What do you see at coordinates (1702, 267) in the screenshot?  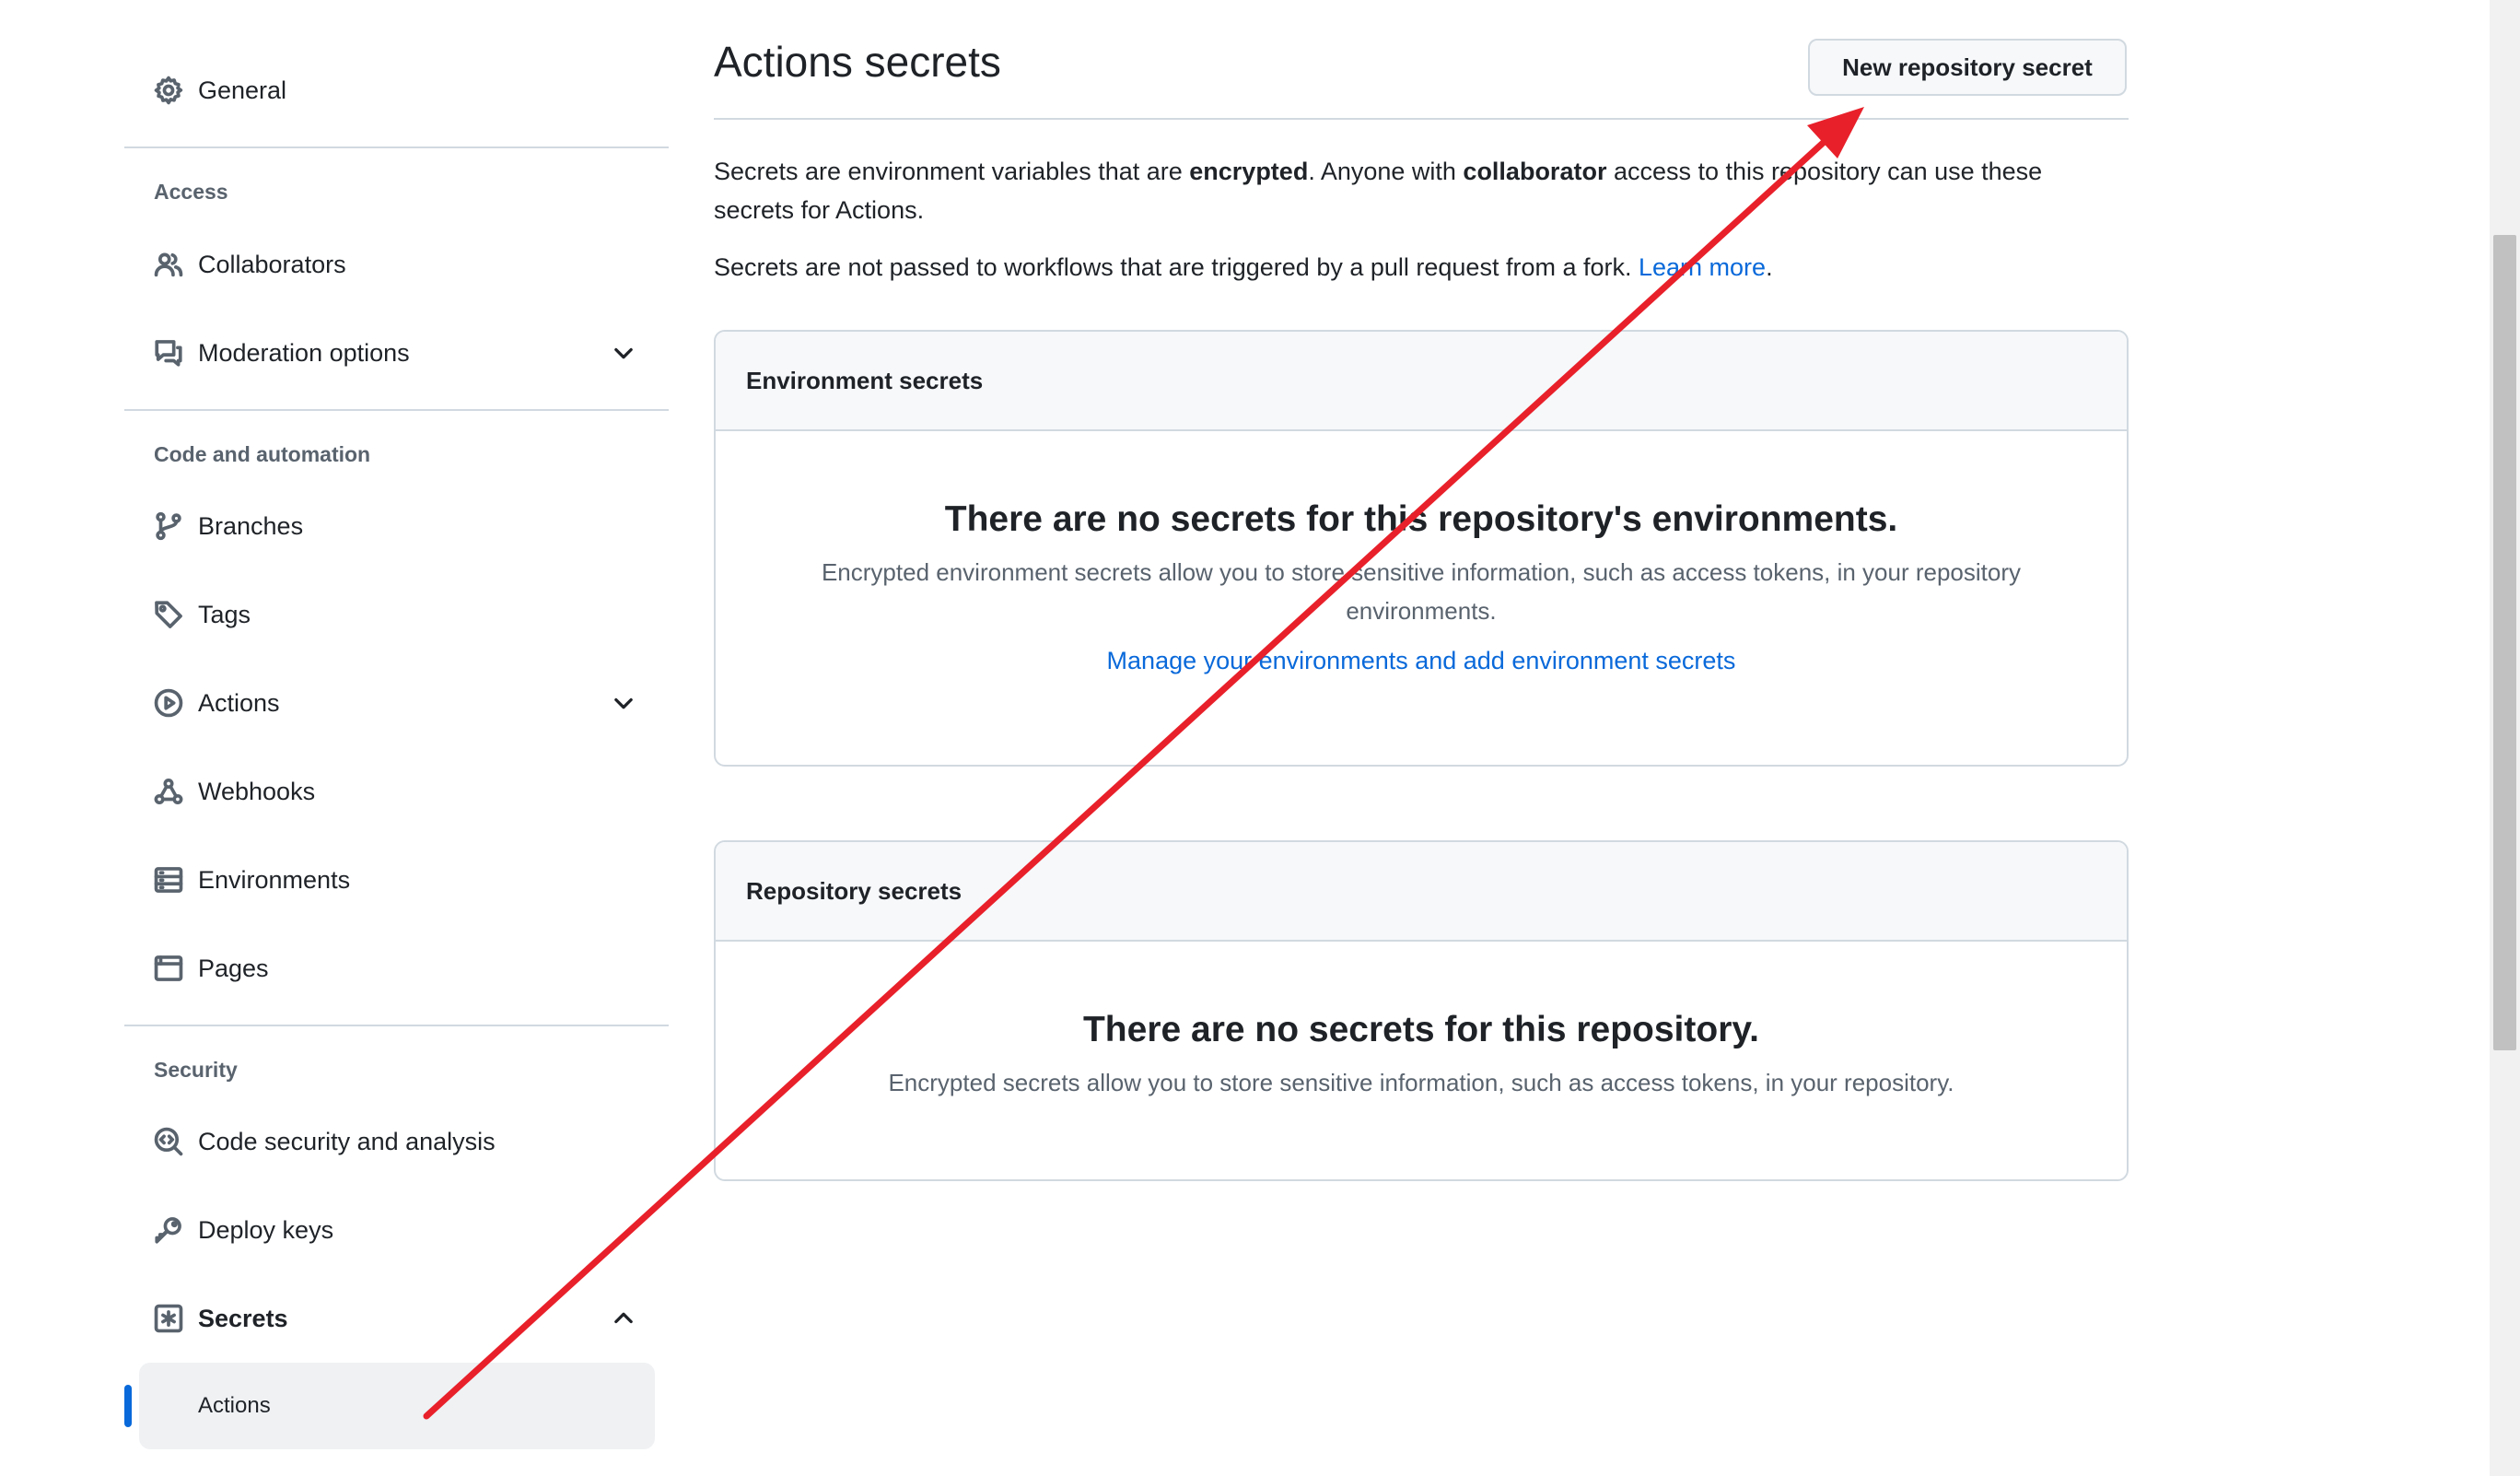 I see `learn-more-link: Learn more` at bounding box center [1702, 267].